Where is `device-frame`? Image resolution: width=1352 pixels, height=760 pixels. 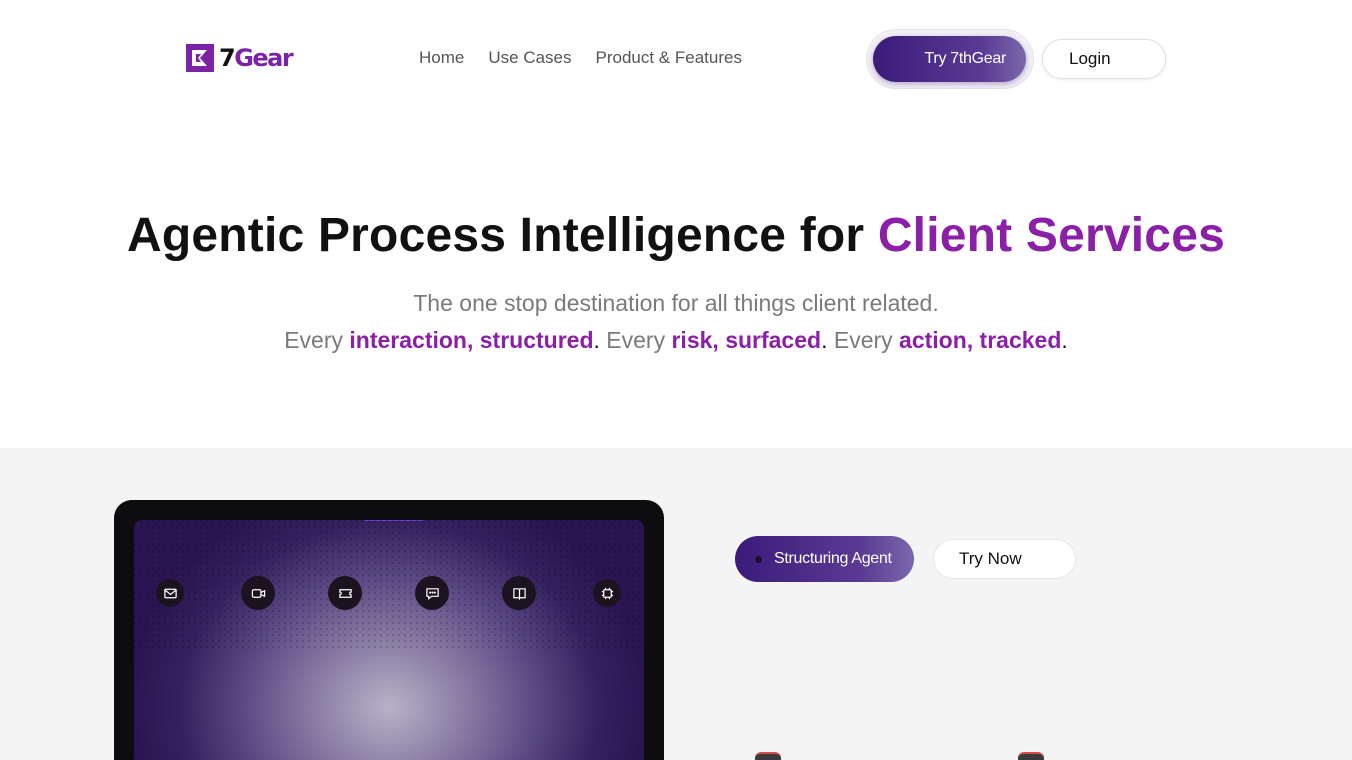 device-frame is located at coordinates (389, 630).